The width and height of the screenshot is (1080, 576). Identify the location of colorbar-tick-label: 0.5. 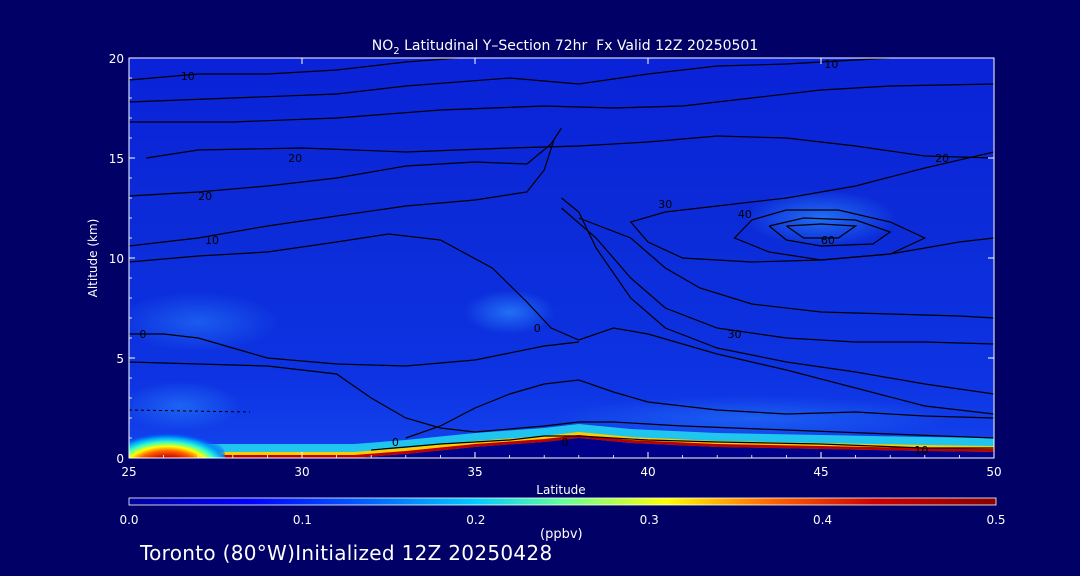
(995, 520).